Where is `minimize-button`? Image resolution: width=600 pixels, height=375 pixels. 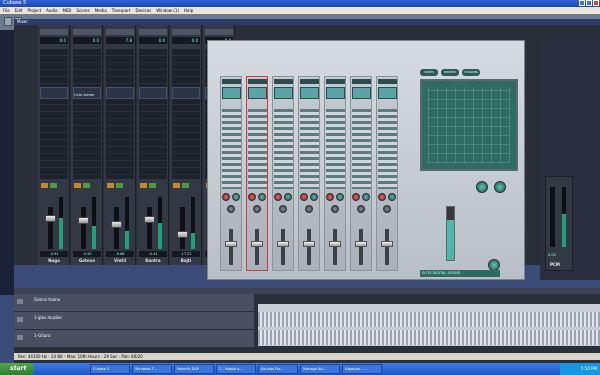
minimize-button is located at coordinates (582, 3).